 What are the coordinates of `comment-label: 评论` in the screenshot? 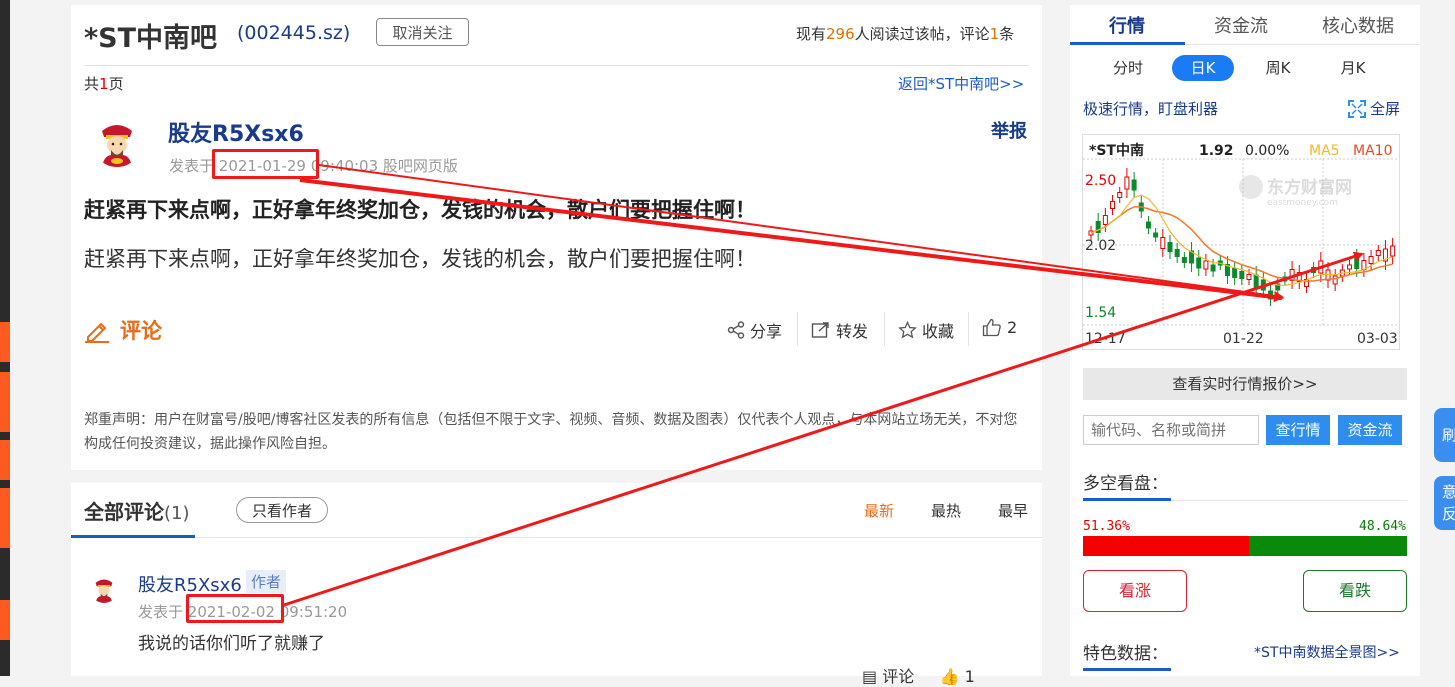 It's located at (141, 331).